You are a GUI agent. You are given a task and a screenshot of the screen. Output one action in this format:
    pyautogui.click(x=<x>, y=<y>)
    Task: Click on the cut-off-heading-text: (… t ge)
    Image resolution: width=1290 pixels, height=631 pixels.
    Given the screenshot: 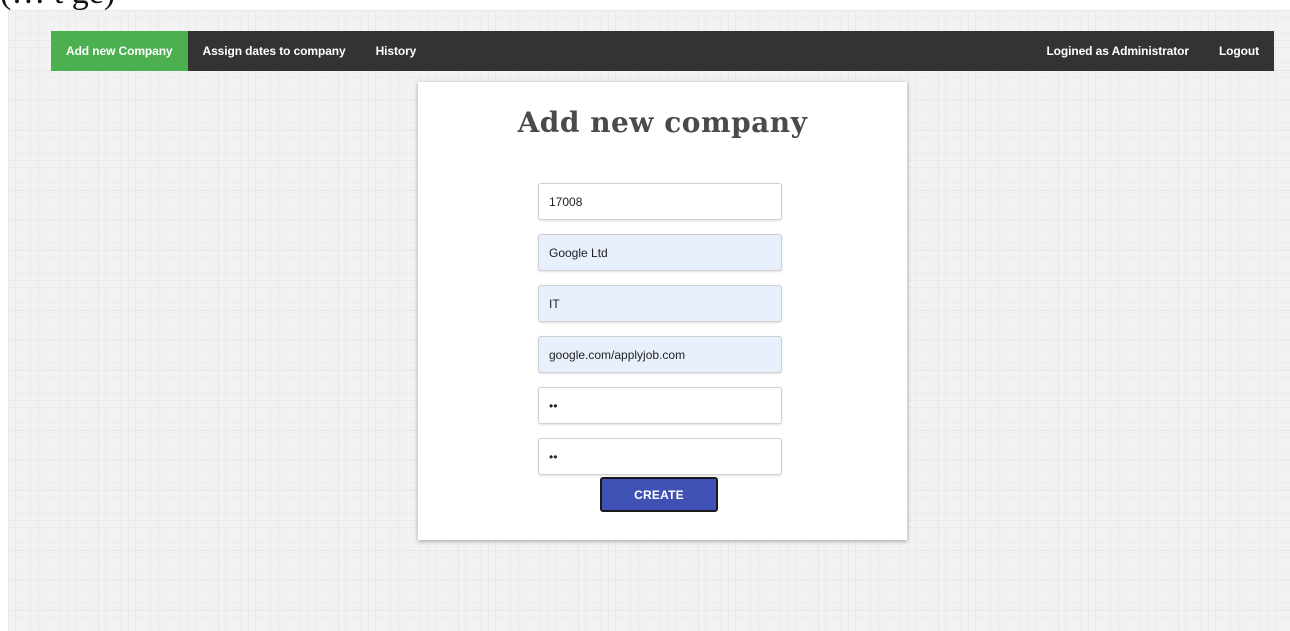 What is the action you would take?
    pyautogui.click(x=57, y=5)
    